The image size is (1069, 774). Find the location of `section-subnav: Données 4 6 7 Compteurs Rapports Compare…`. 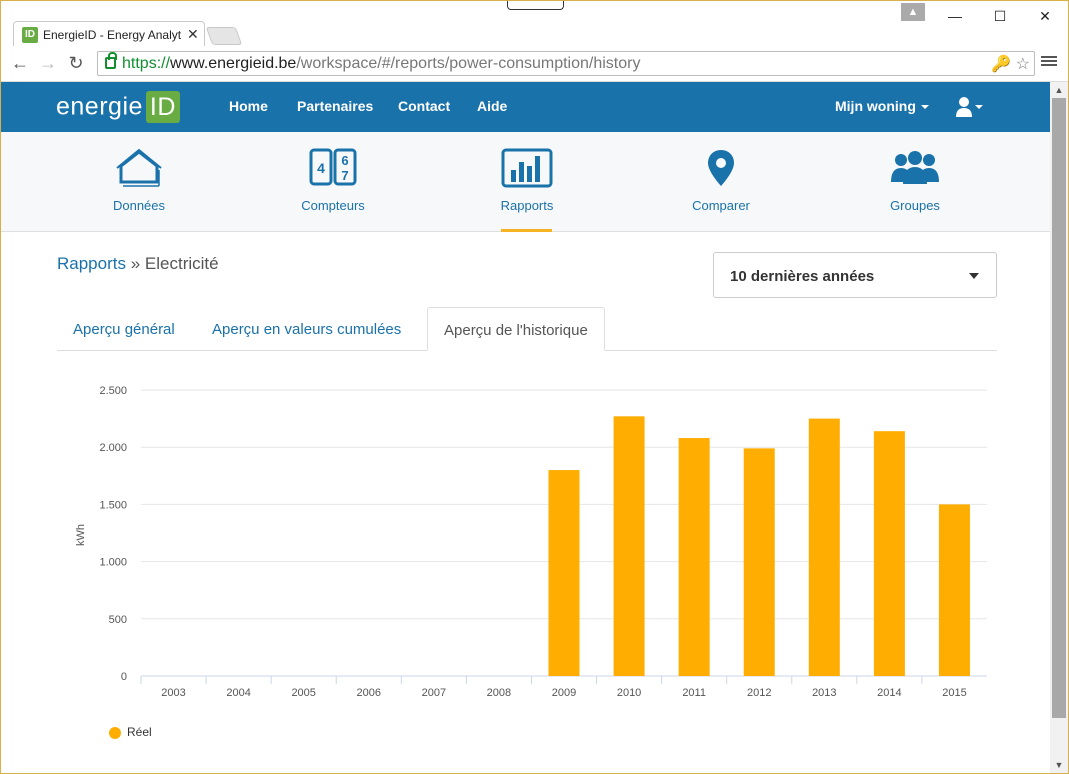

section-subnav: Données 4 6 7 Compteurs Rapports Compare… is located at coordinates (525, 182).